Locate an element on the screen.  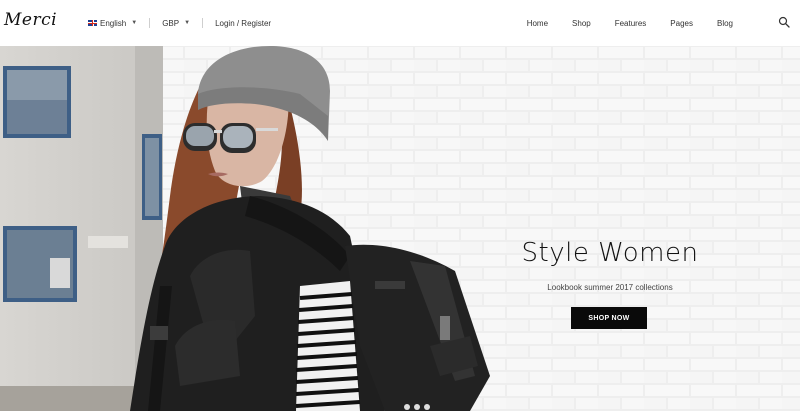
topbar: English ▼ GBP ▼ Login / Register is located at coordinates (179, 23).